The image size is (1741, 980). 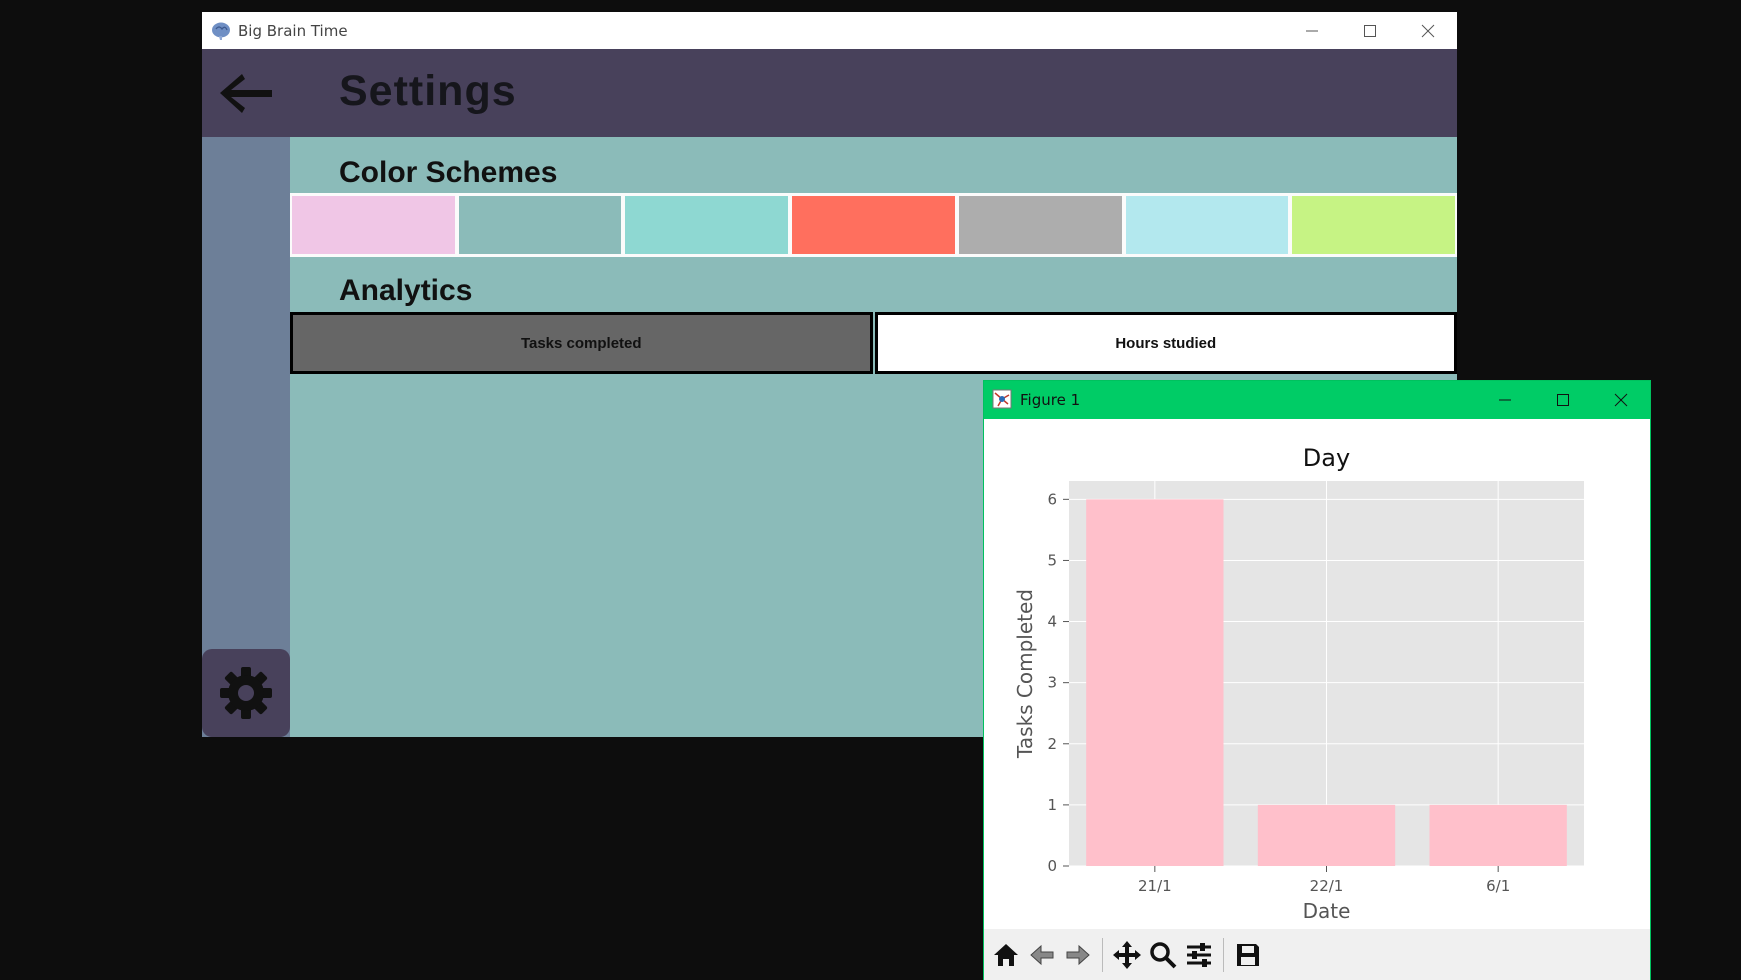 I want to click on x-tick-label: 22/1, so click(x=1327, y=886).